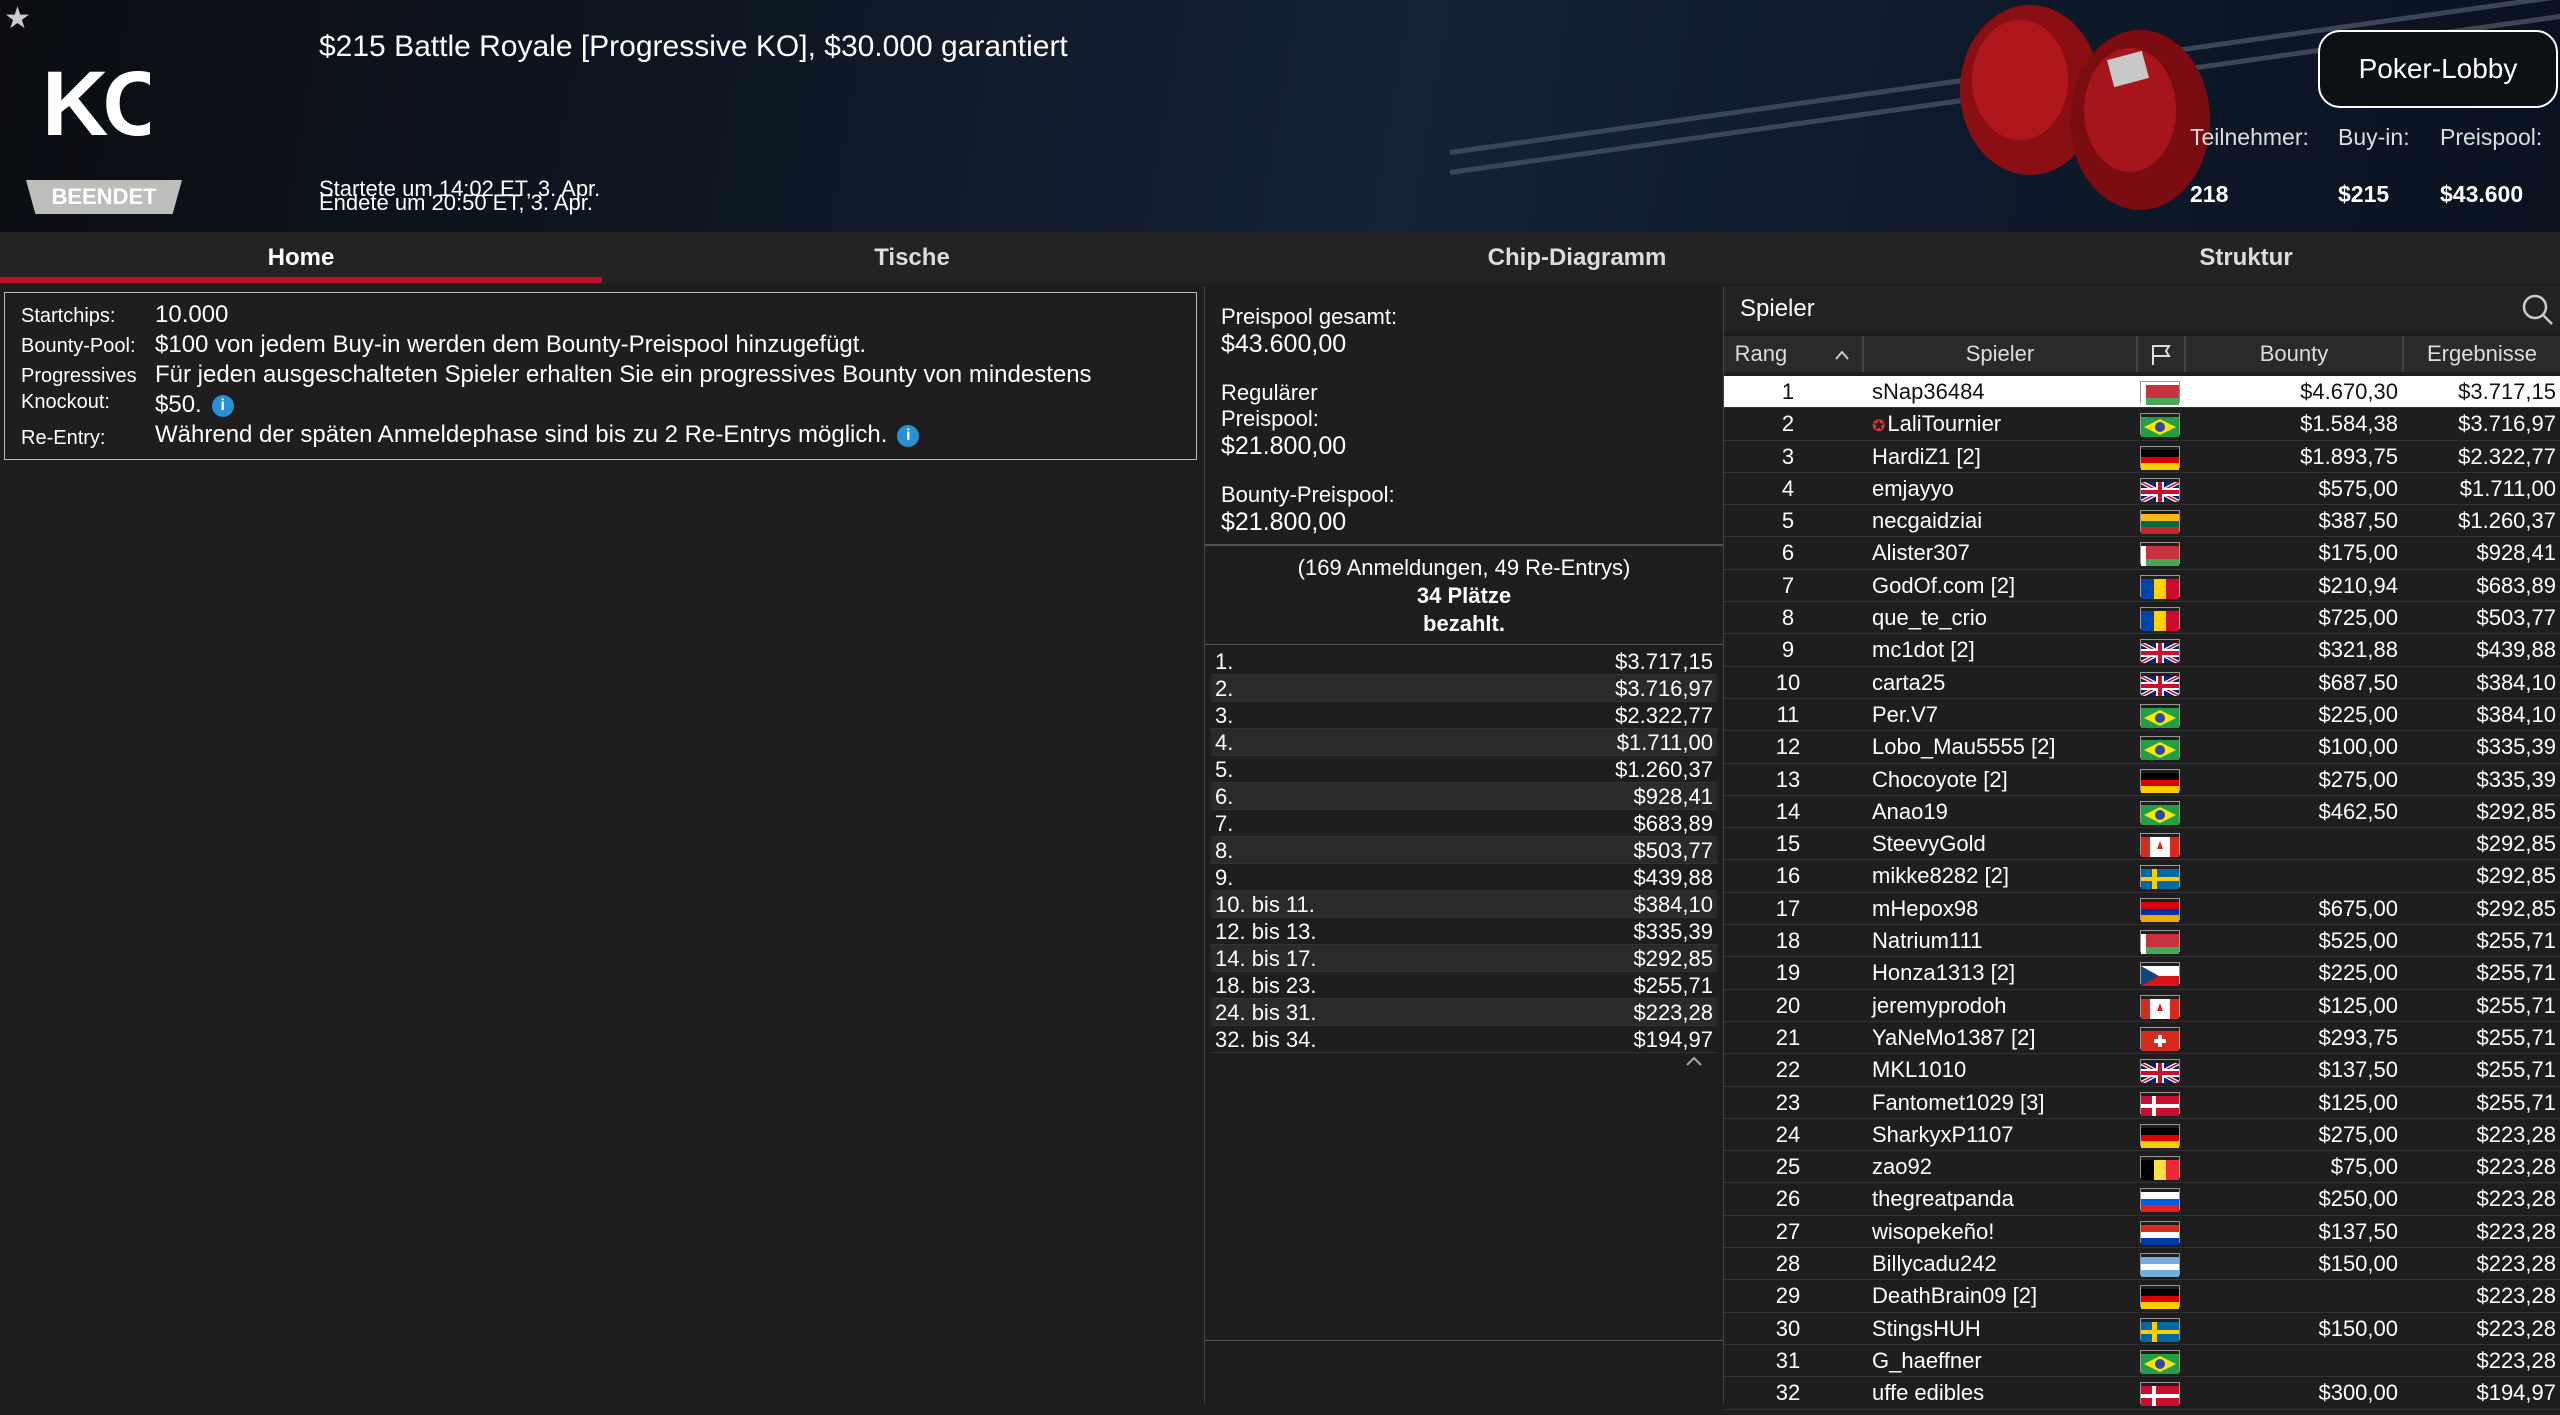  I want to click on player-row: 11 Per.V7 $225,00 $384,10, so click(2142, 715).